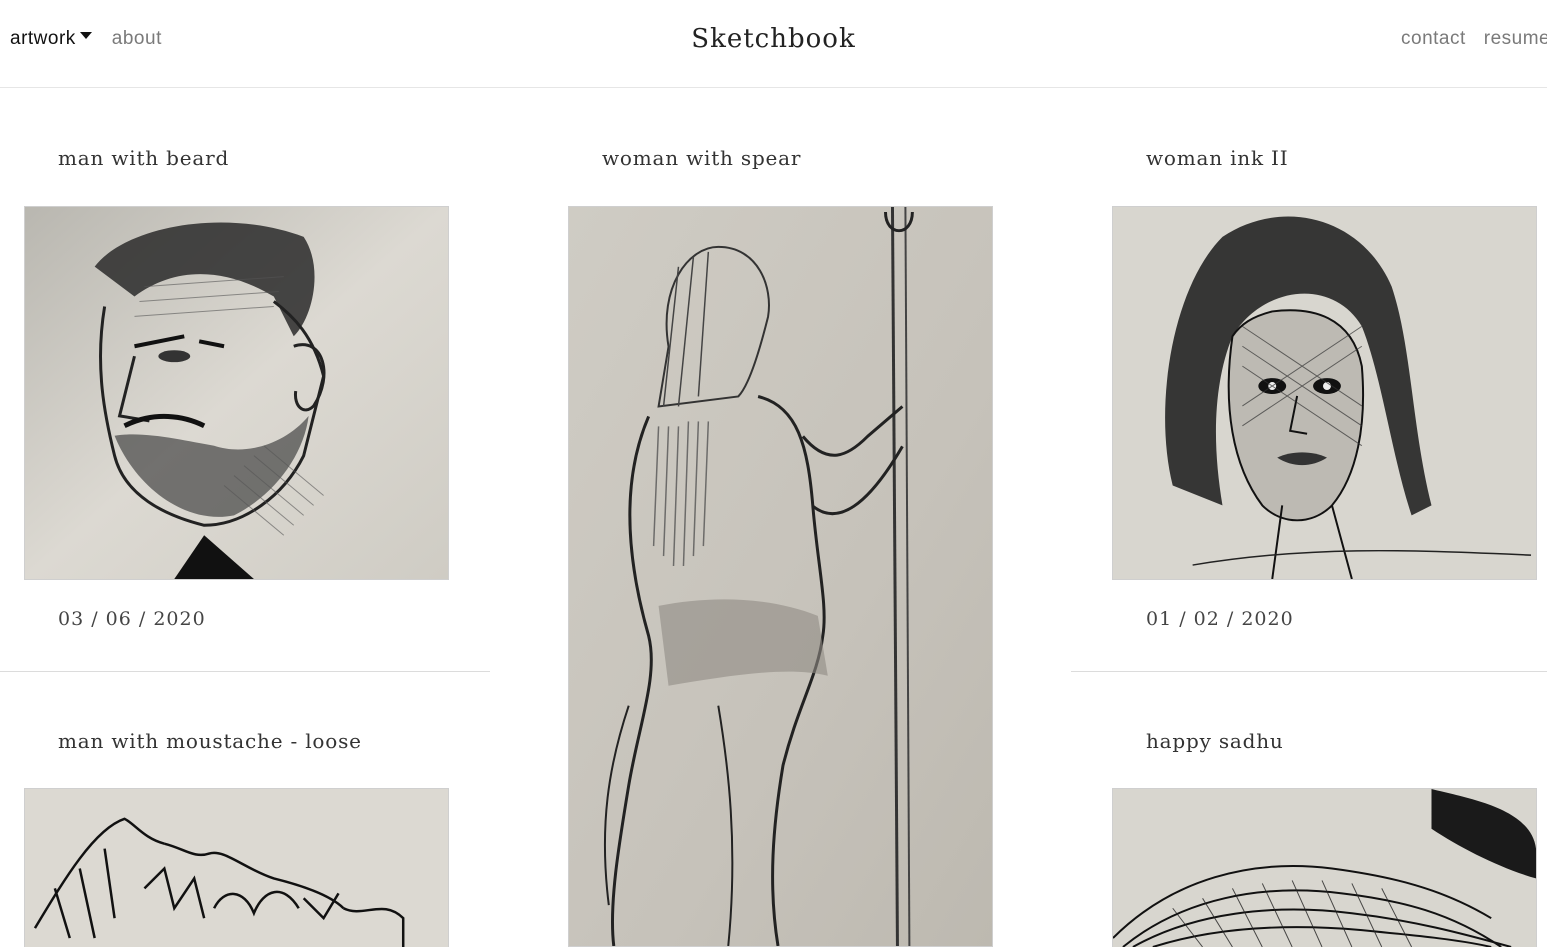 This screenshot has width=1547, height=947. Describe the element at coordinates (43, 38) in the screenshot. I see `artwork-label: artwork` at that location.